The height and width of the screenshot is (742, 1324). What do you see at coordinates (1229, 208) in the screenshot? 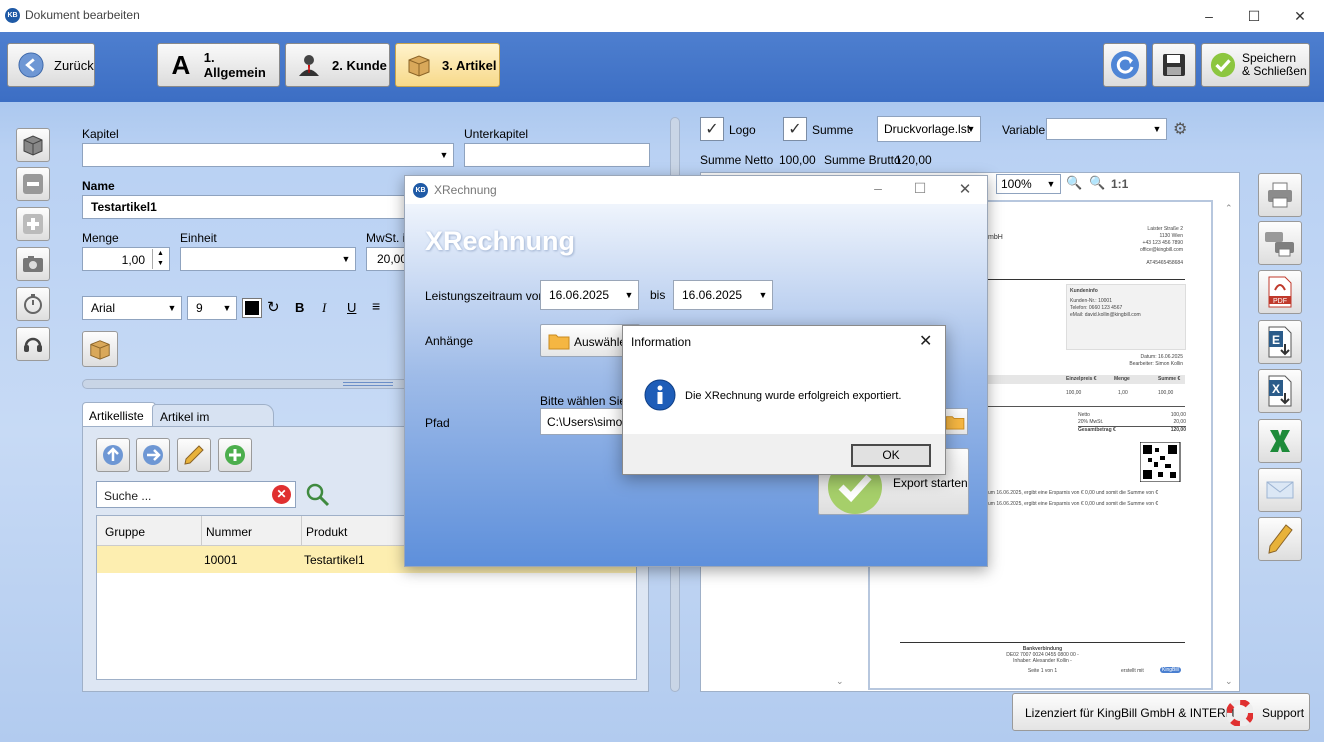
I see `scroll-up-icon: ⌃` at bounding box center [1229, 208].